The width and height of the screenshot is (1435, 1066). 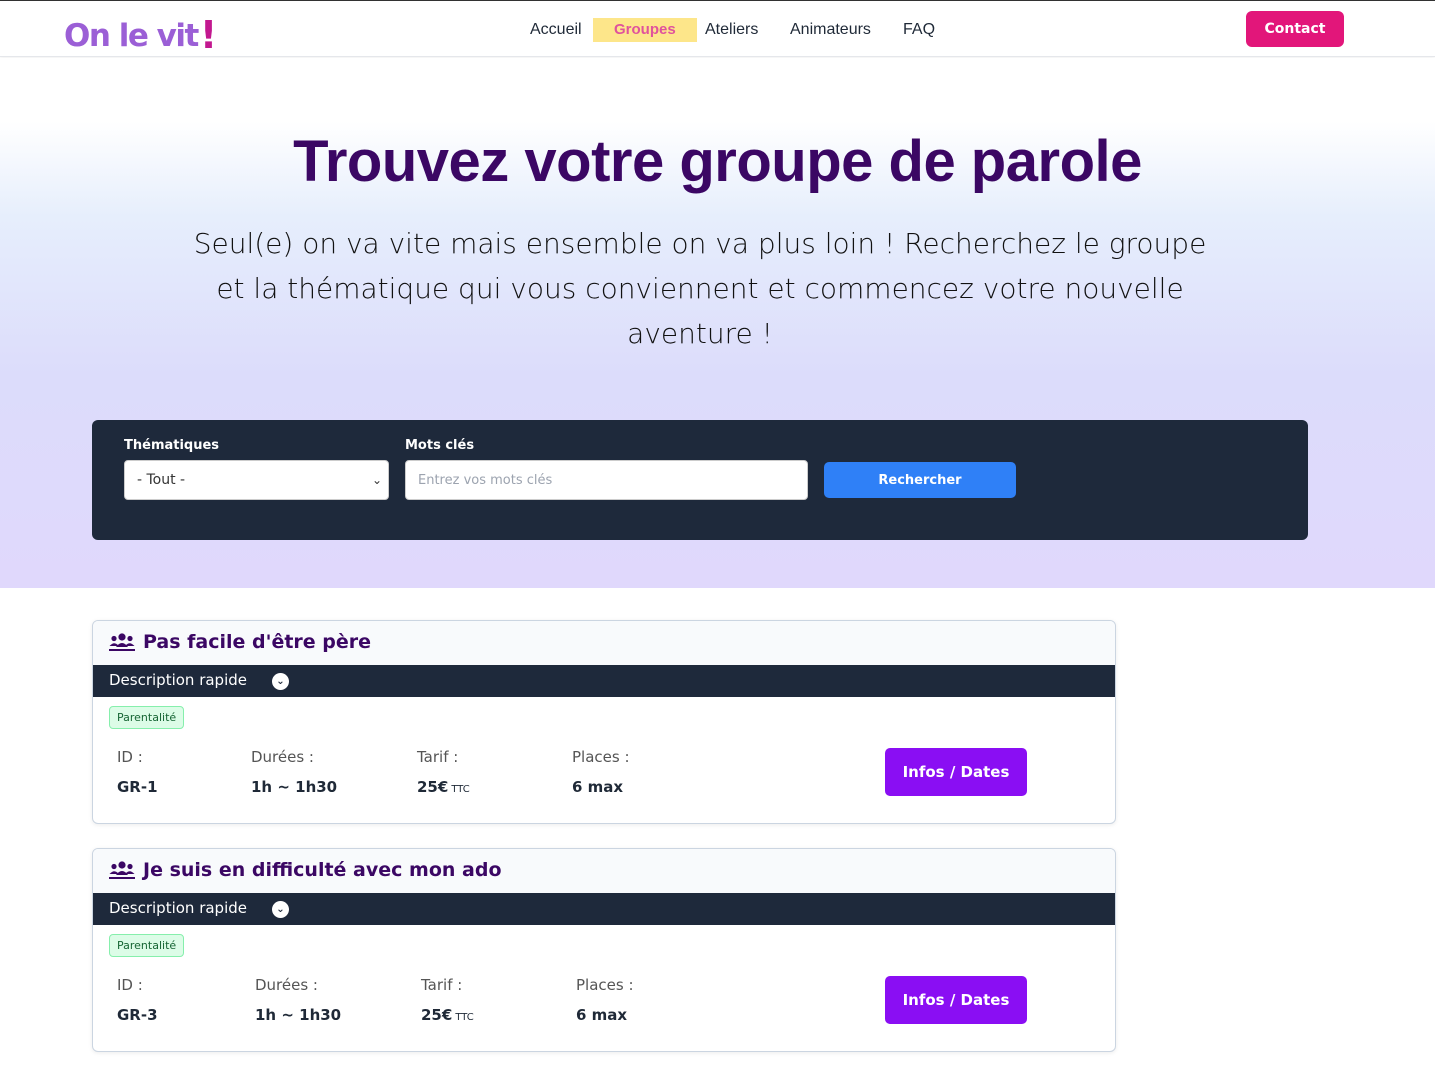 What do you see at coordinates (137, 787) in the screenshot?
I see `id-value: GR-1` at bounding box center [137, 787].